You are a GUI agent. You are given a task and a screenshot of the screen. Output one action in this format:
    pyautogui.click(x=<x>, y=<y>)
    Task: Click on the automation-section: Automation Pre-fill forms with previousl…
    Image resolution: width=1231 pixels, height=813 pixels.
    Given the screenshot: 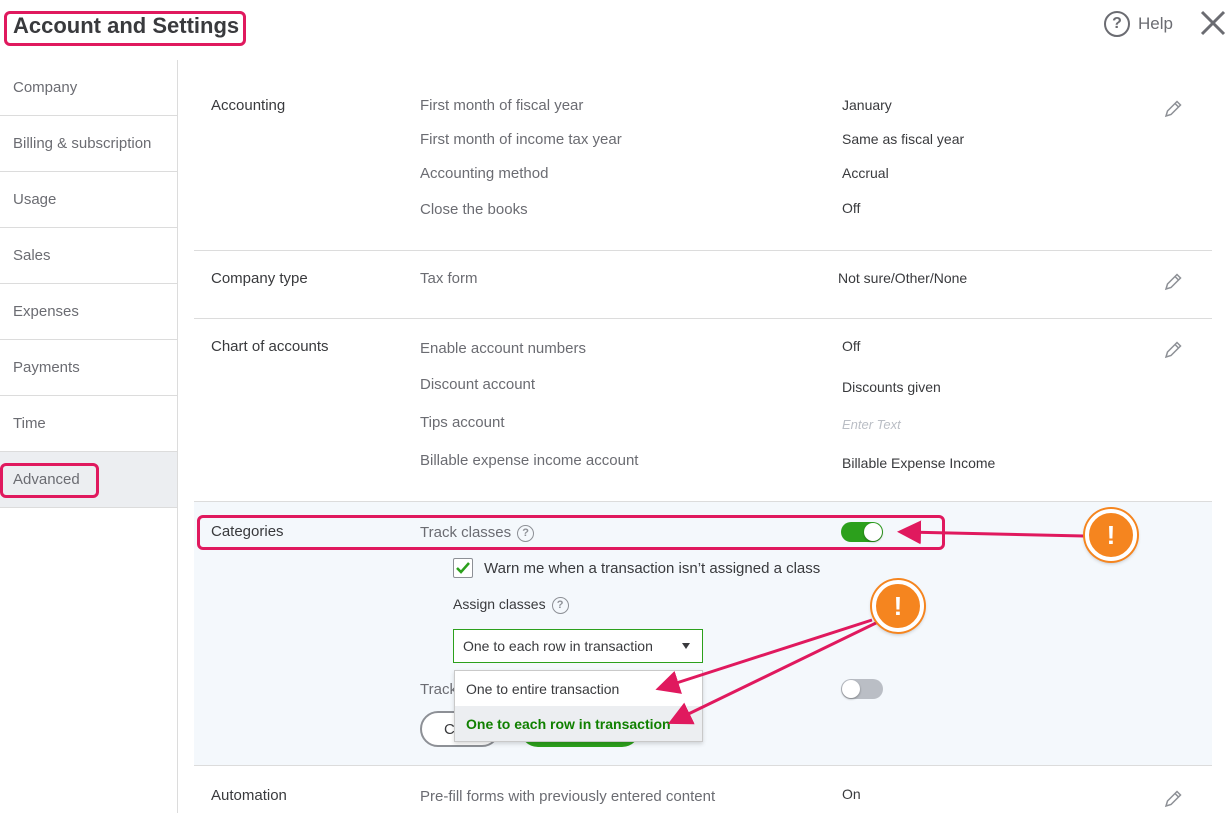 What is the action you would take?
    pyautogui.click(x=703, y=789)
    